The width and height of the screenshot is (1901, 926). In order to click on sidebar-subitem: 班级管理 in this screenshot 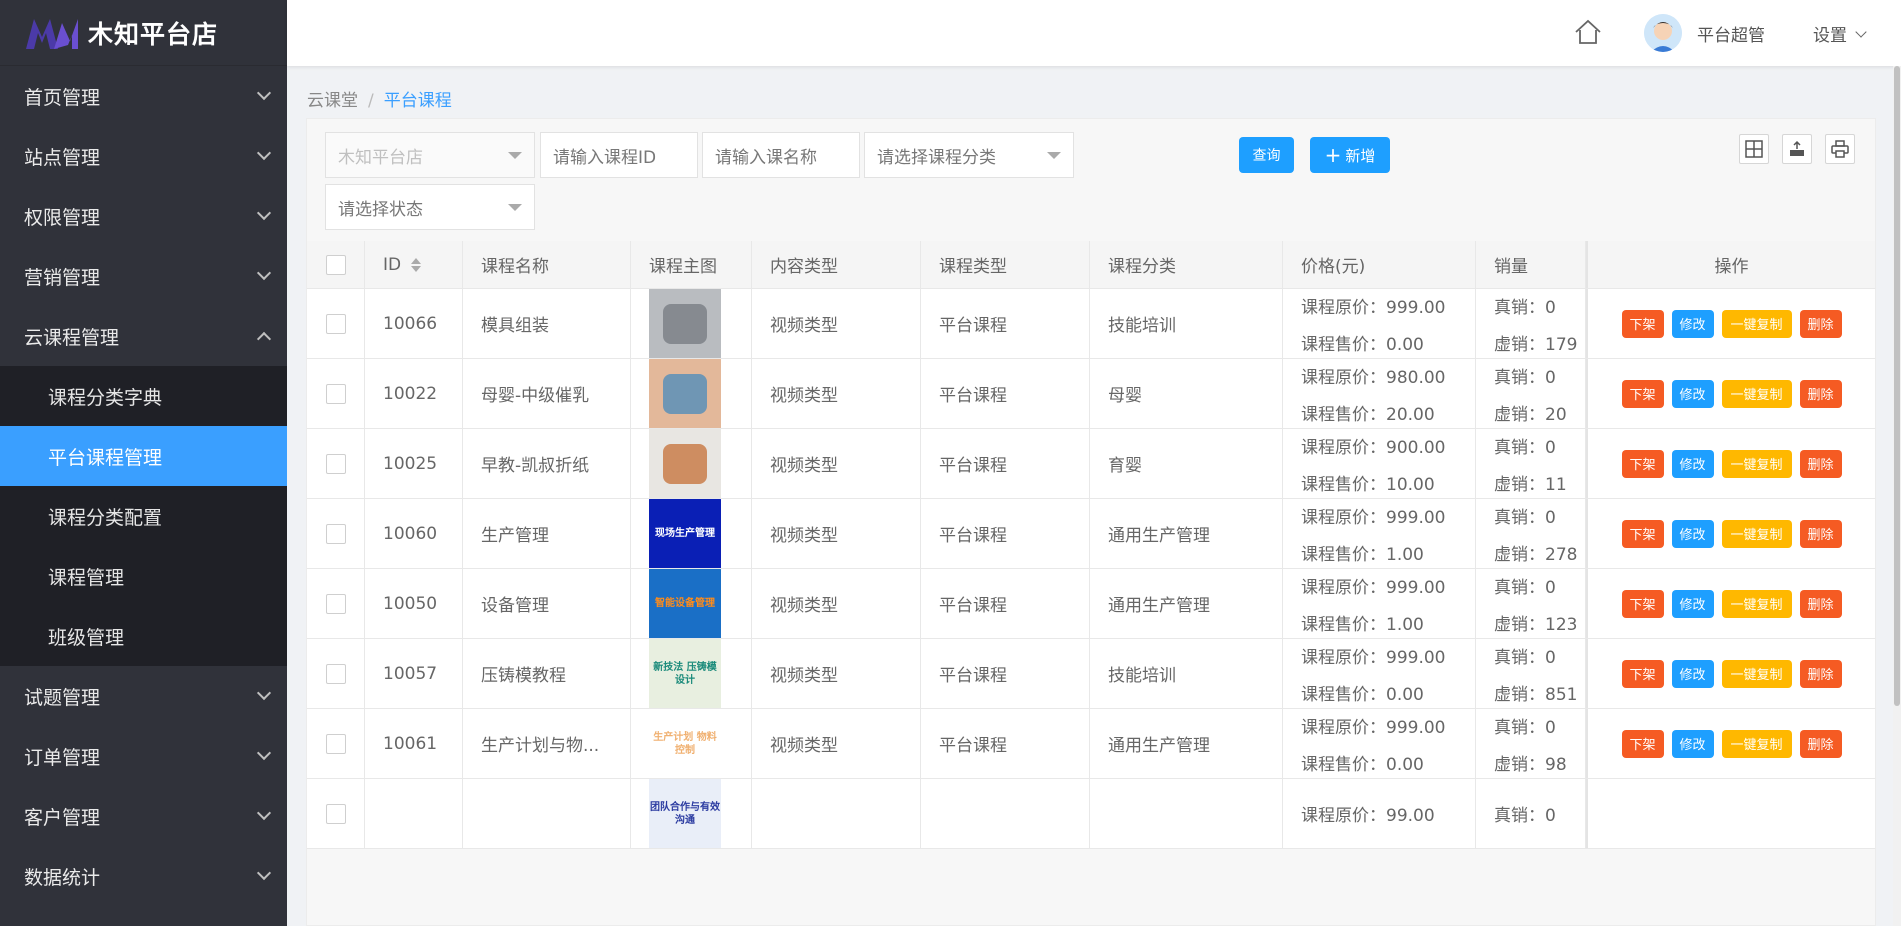, I will do `click(143, 636)`.